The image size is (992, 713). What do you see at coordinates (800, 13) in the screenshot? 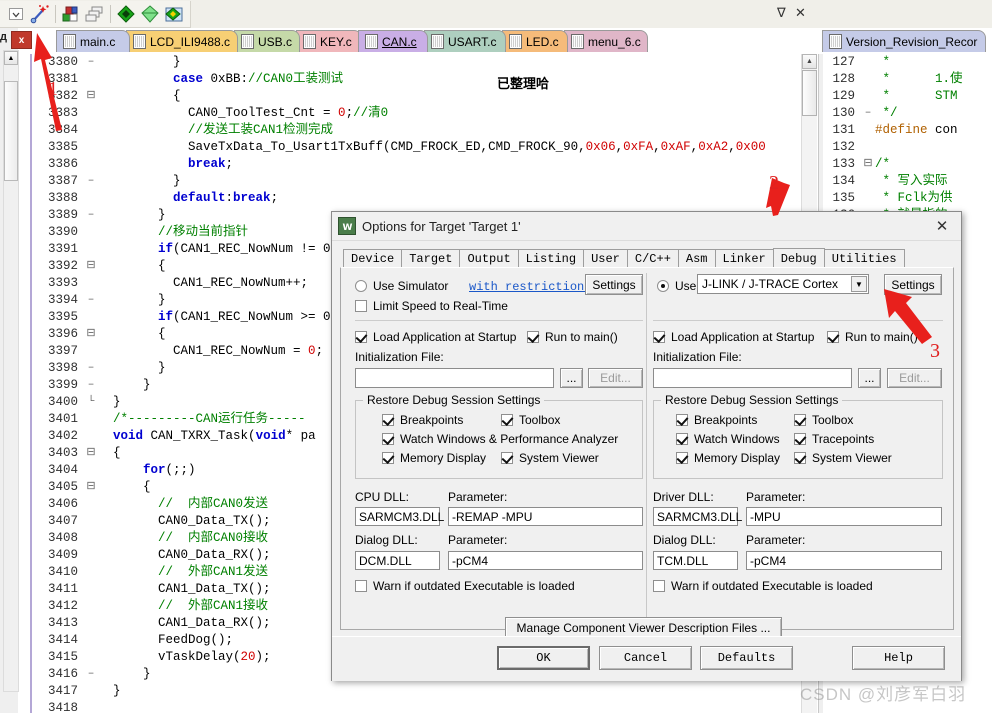
I see `tab-close-button: ✕` at bounding box center [800, 13].